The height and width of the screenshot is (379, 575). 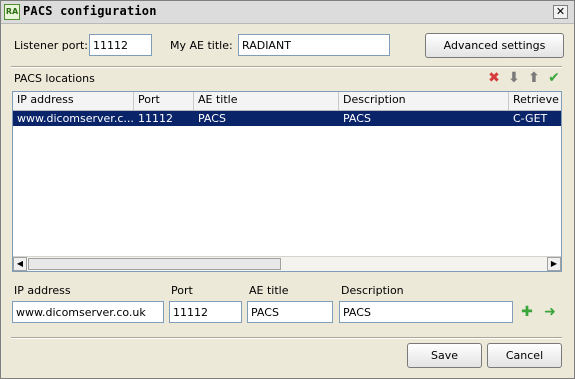 What do you see at coordinates (372, 290) in the screenshot?
I see `description-label: Description` at bounding box center [372, 290].